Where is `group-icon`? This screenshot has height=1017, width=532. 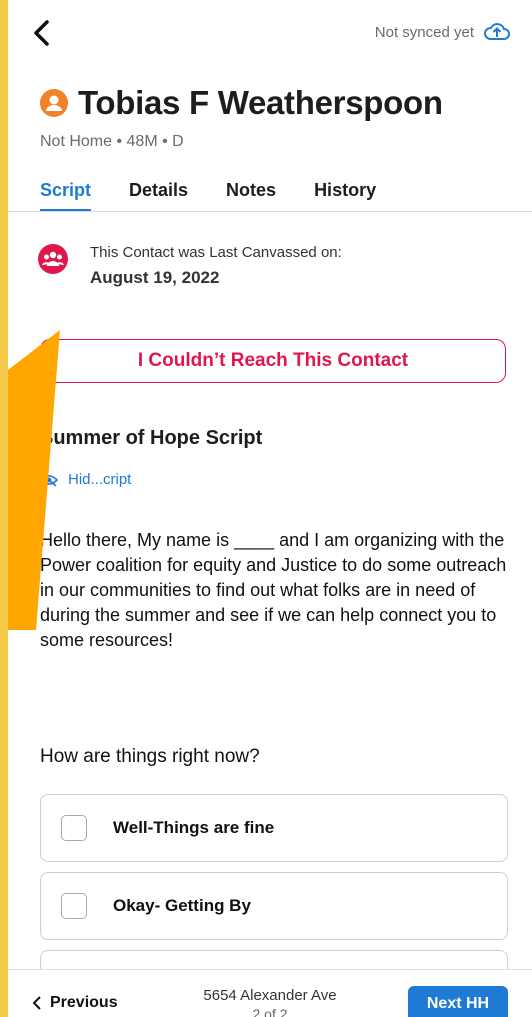 group-icon is located at coordinates (53, 259).